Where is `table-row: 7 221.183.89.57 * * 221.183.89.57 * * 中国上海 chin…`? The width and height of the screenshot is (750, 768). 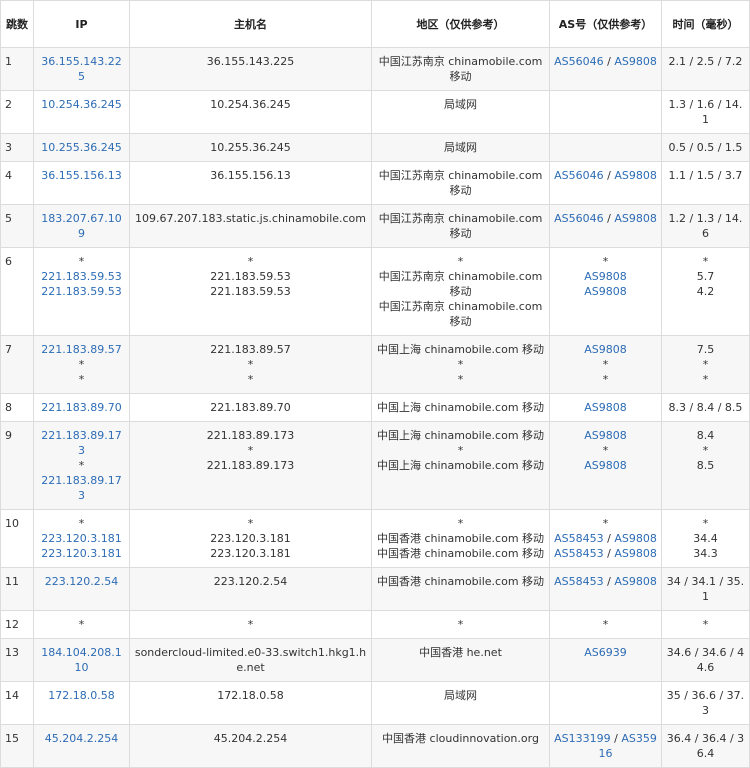
table-row: 7 221.183.89.57 * * 221.183.89.57 * * 中国上海 chin… is located at coordinates (375, 364).